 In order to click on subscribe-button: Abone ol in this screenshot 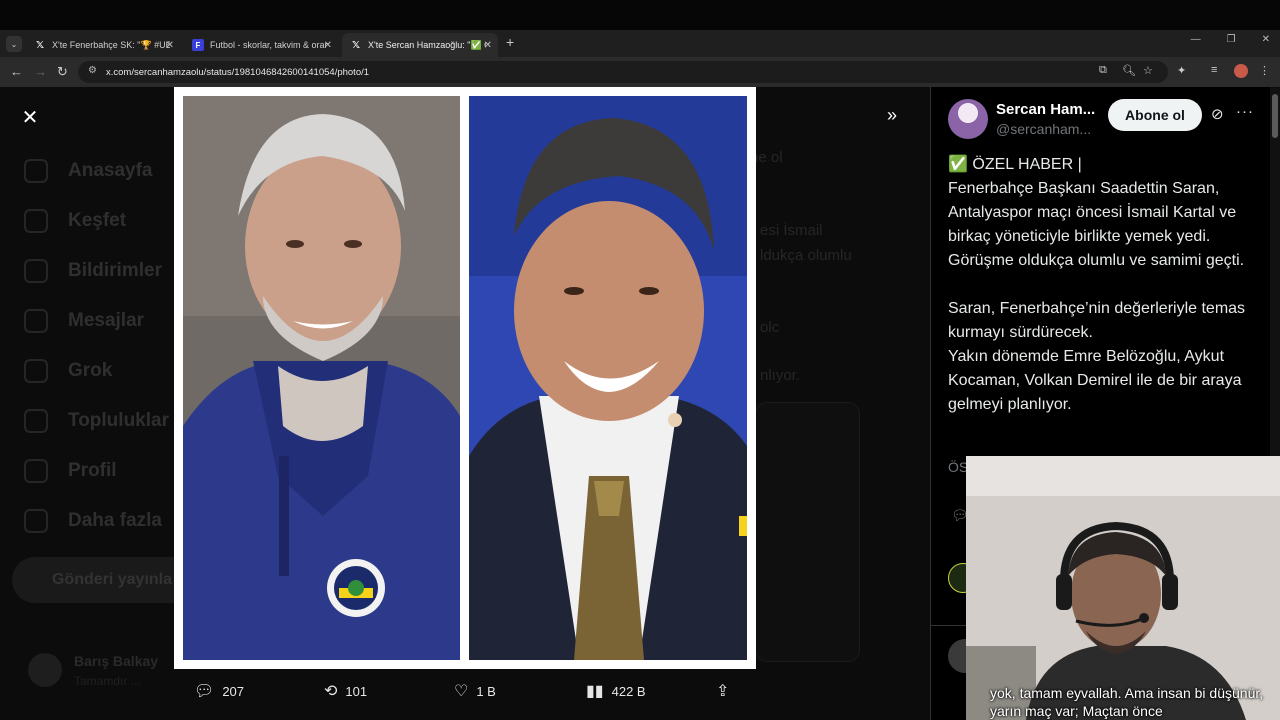, I will do `click(1155, 115)`.